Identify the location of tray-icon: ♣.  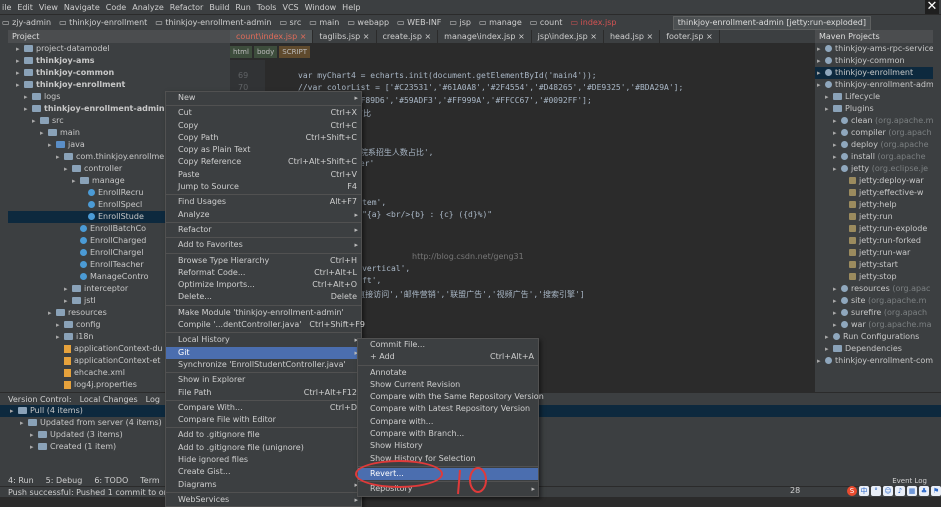
(924, 490).